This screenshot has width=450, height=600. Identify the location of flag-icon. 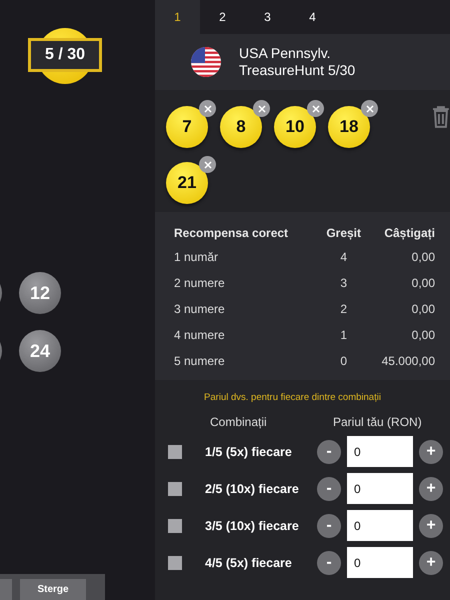
(206, 62).